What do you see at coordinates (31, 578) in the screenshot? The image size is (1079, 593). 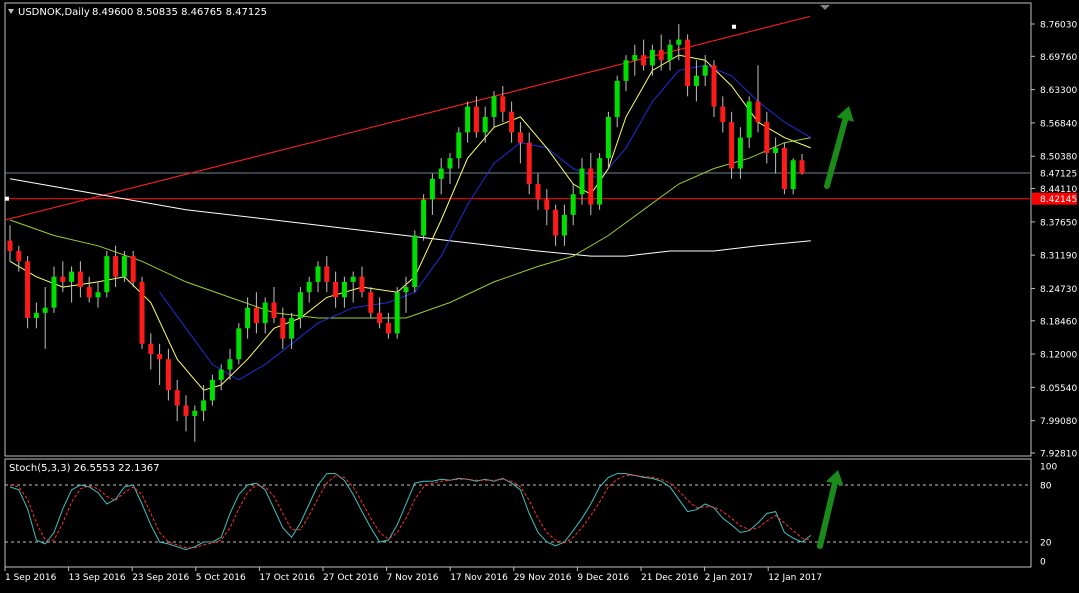 I see `time-tick-label: 1 Sep 2016` at bounding box center [31, 578].